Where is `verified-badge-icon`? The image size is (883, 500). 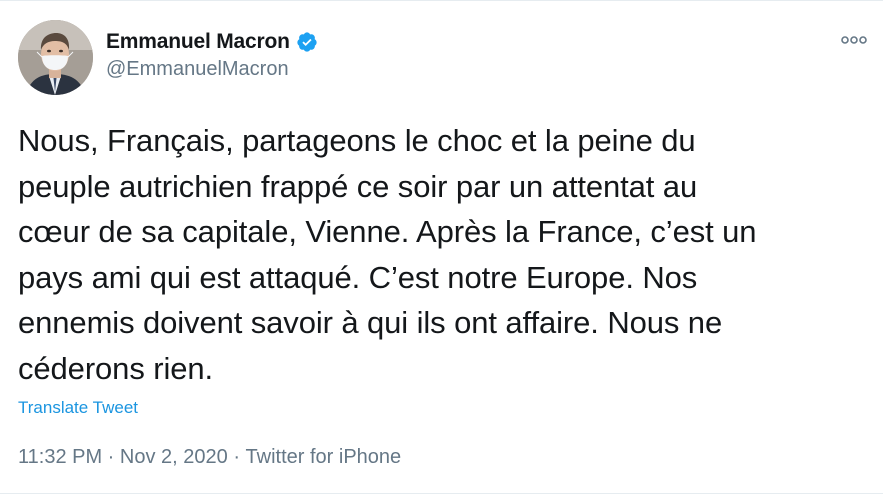 verified-badge-icon is located at coordinates (307, 42).